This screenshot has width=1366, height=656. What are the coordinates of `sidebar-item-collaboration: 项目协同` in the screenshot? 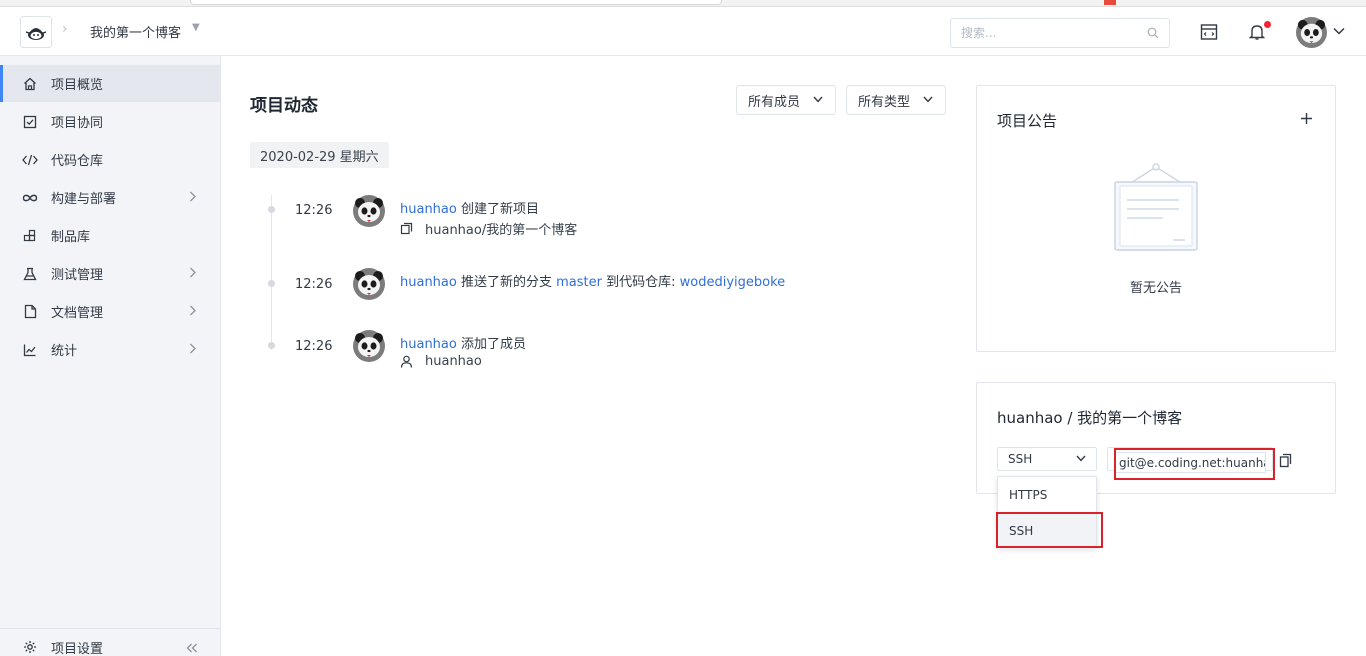 It's located at (110, 121).